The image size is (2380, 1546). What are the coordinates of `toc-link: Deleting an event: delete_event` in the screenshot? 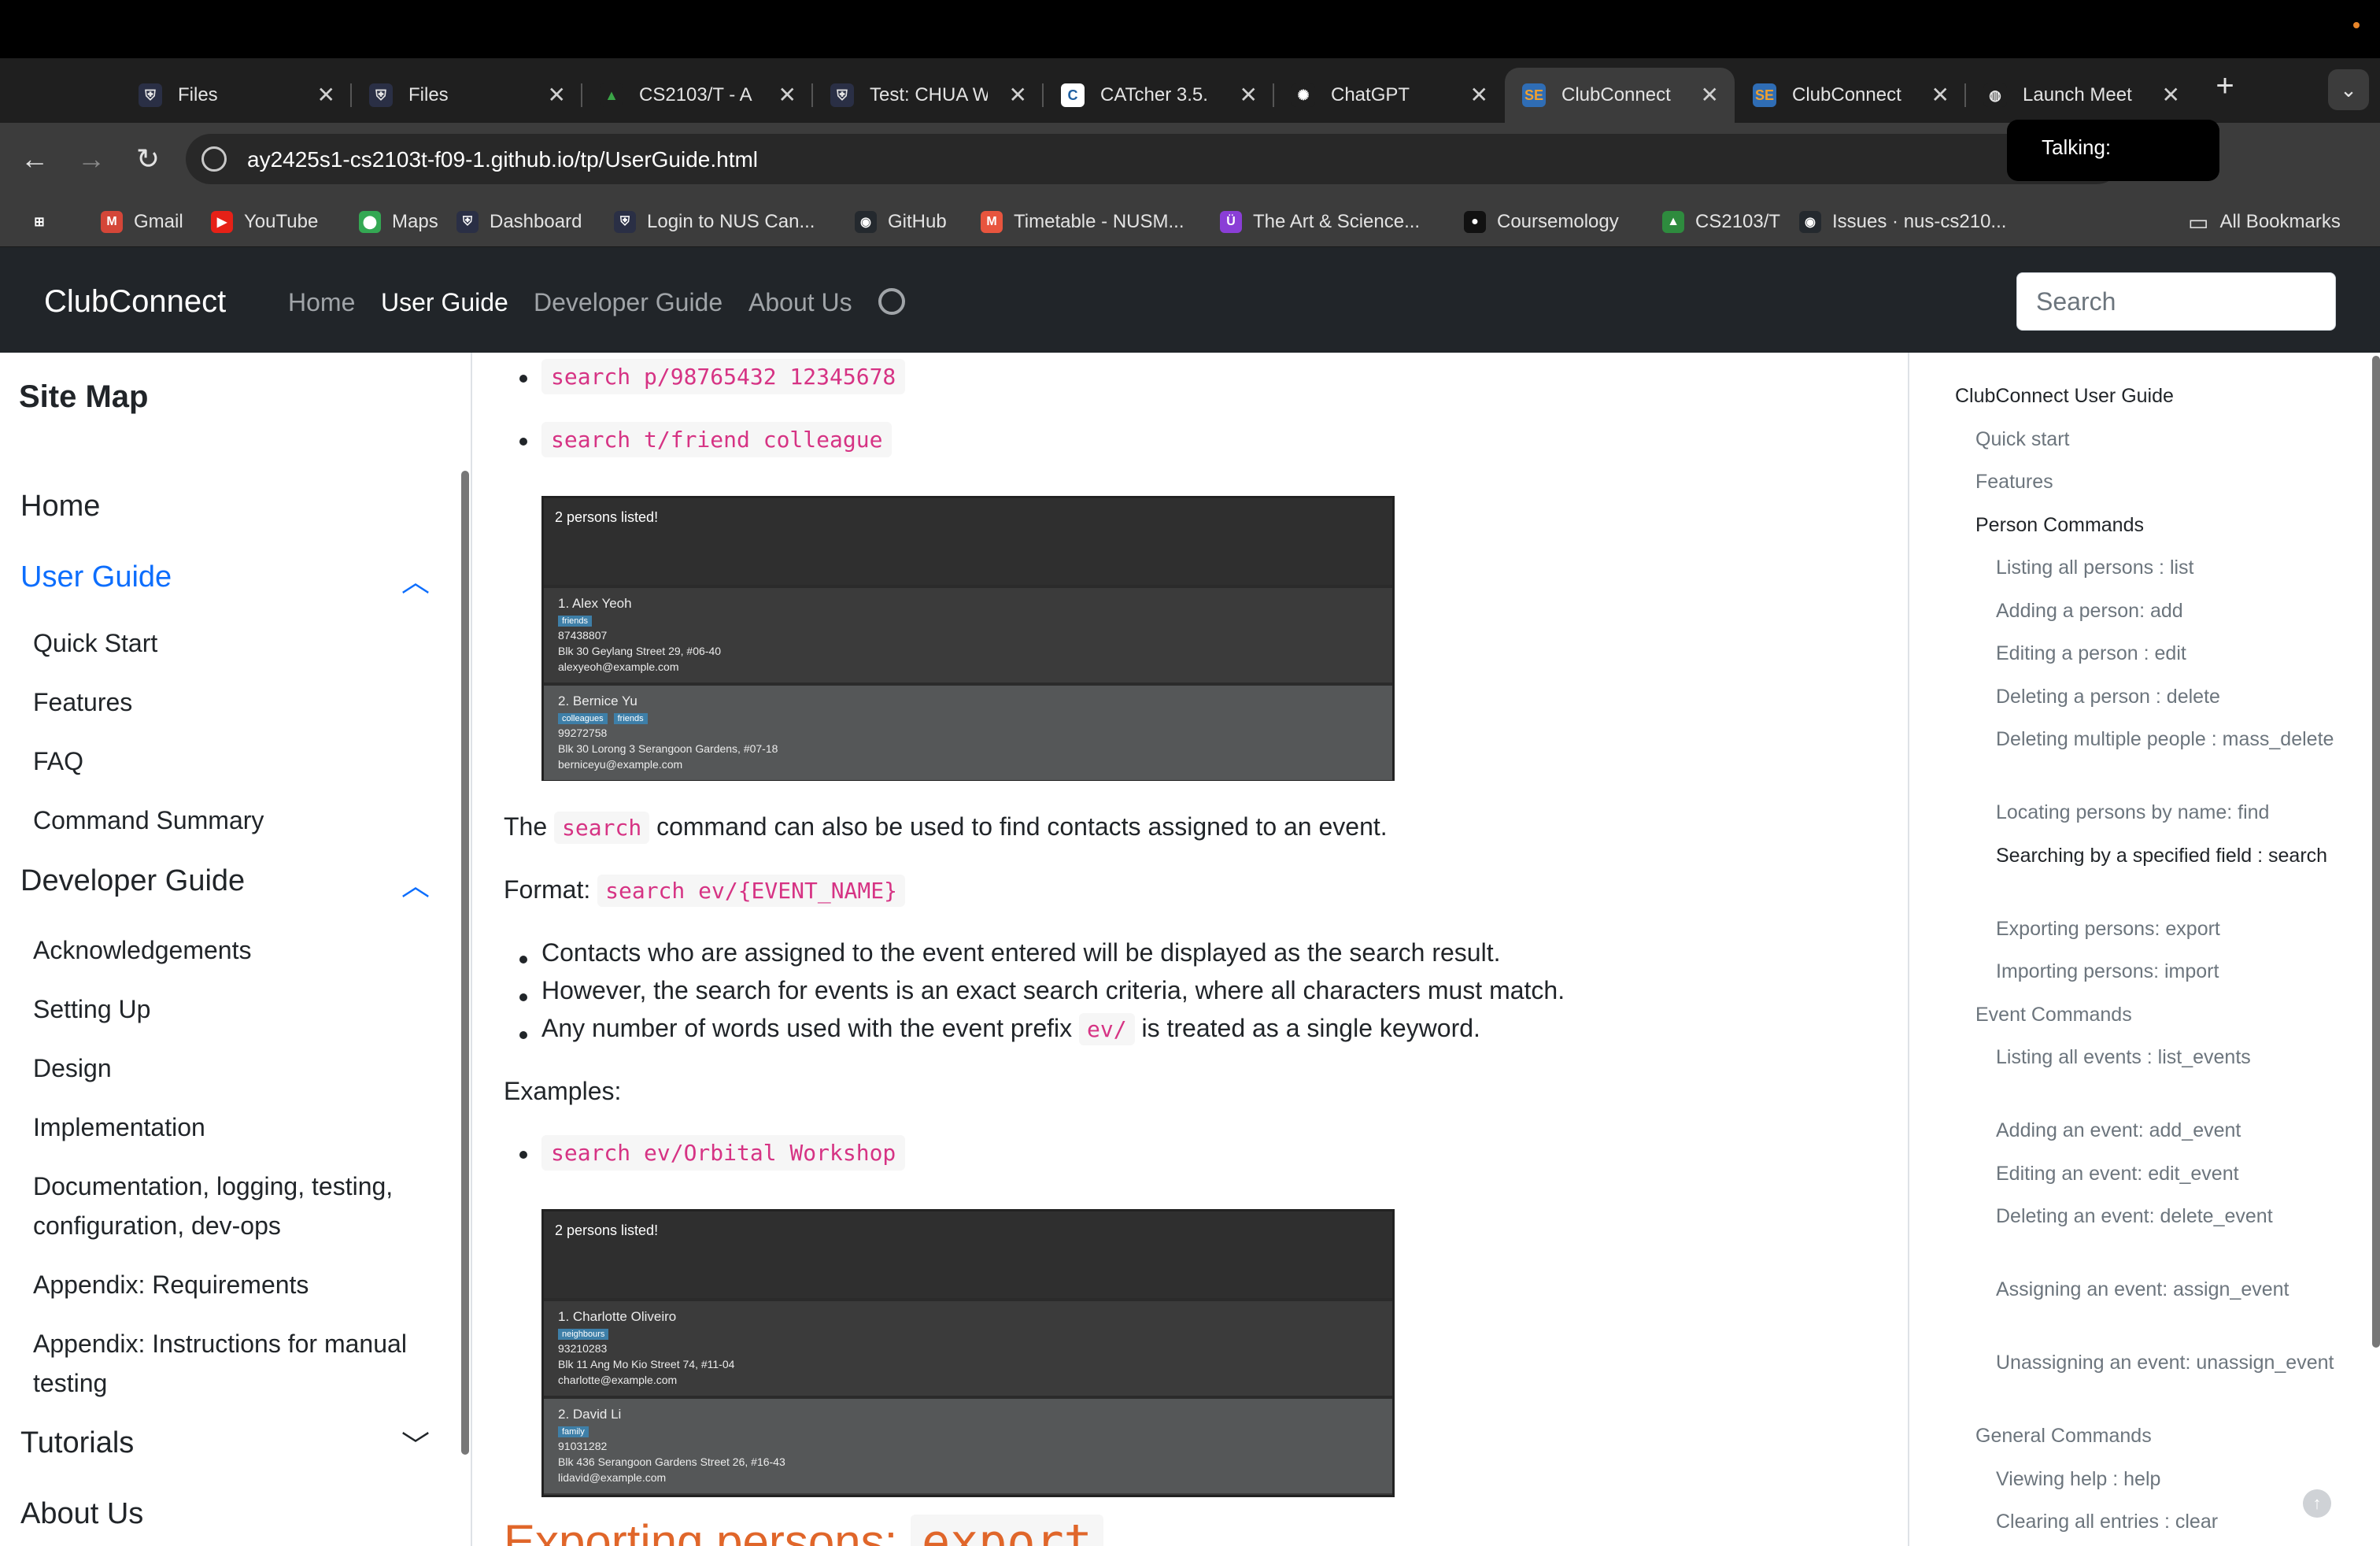 It's located at (2169, 1216).